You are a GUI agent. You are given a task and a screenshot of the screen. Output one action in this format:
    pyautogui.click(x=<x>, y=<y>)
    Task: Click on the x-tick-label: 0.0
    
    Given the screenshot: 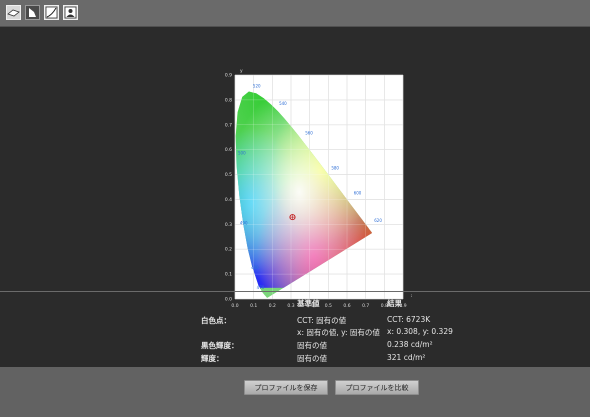 What is the action you would take?
    pyautogui.click(x=234, y=305)
    